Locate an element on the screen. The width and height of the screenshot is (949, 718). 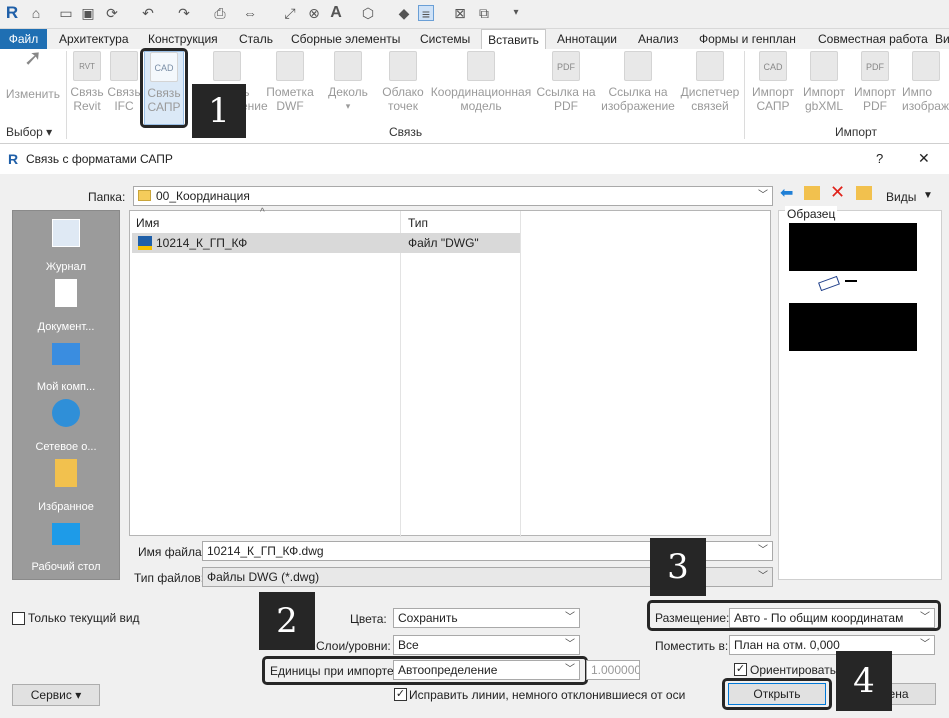
dimension-icon: ⤢ is located at coordinates (290, 13).